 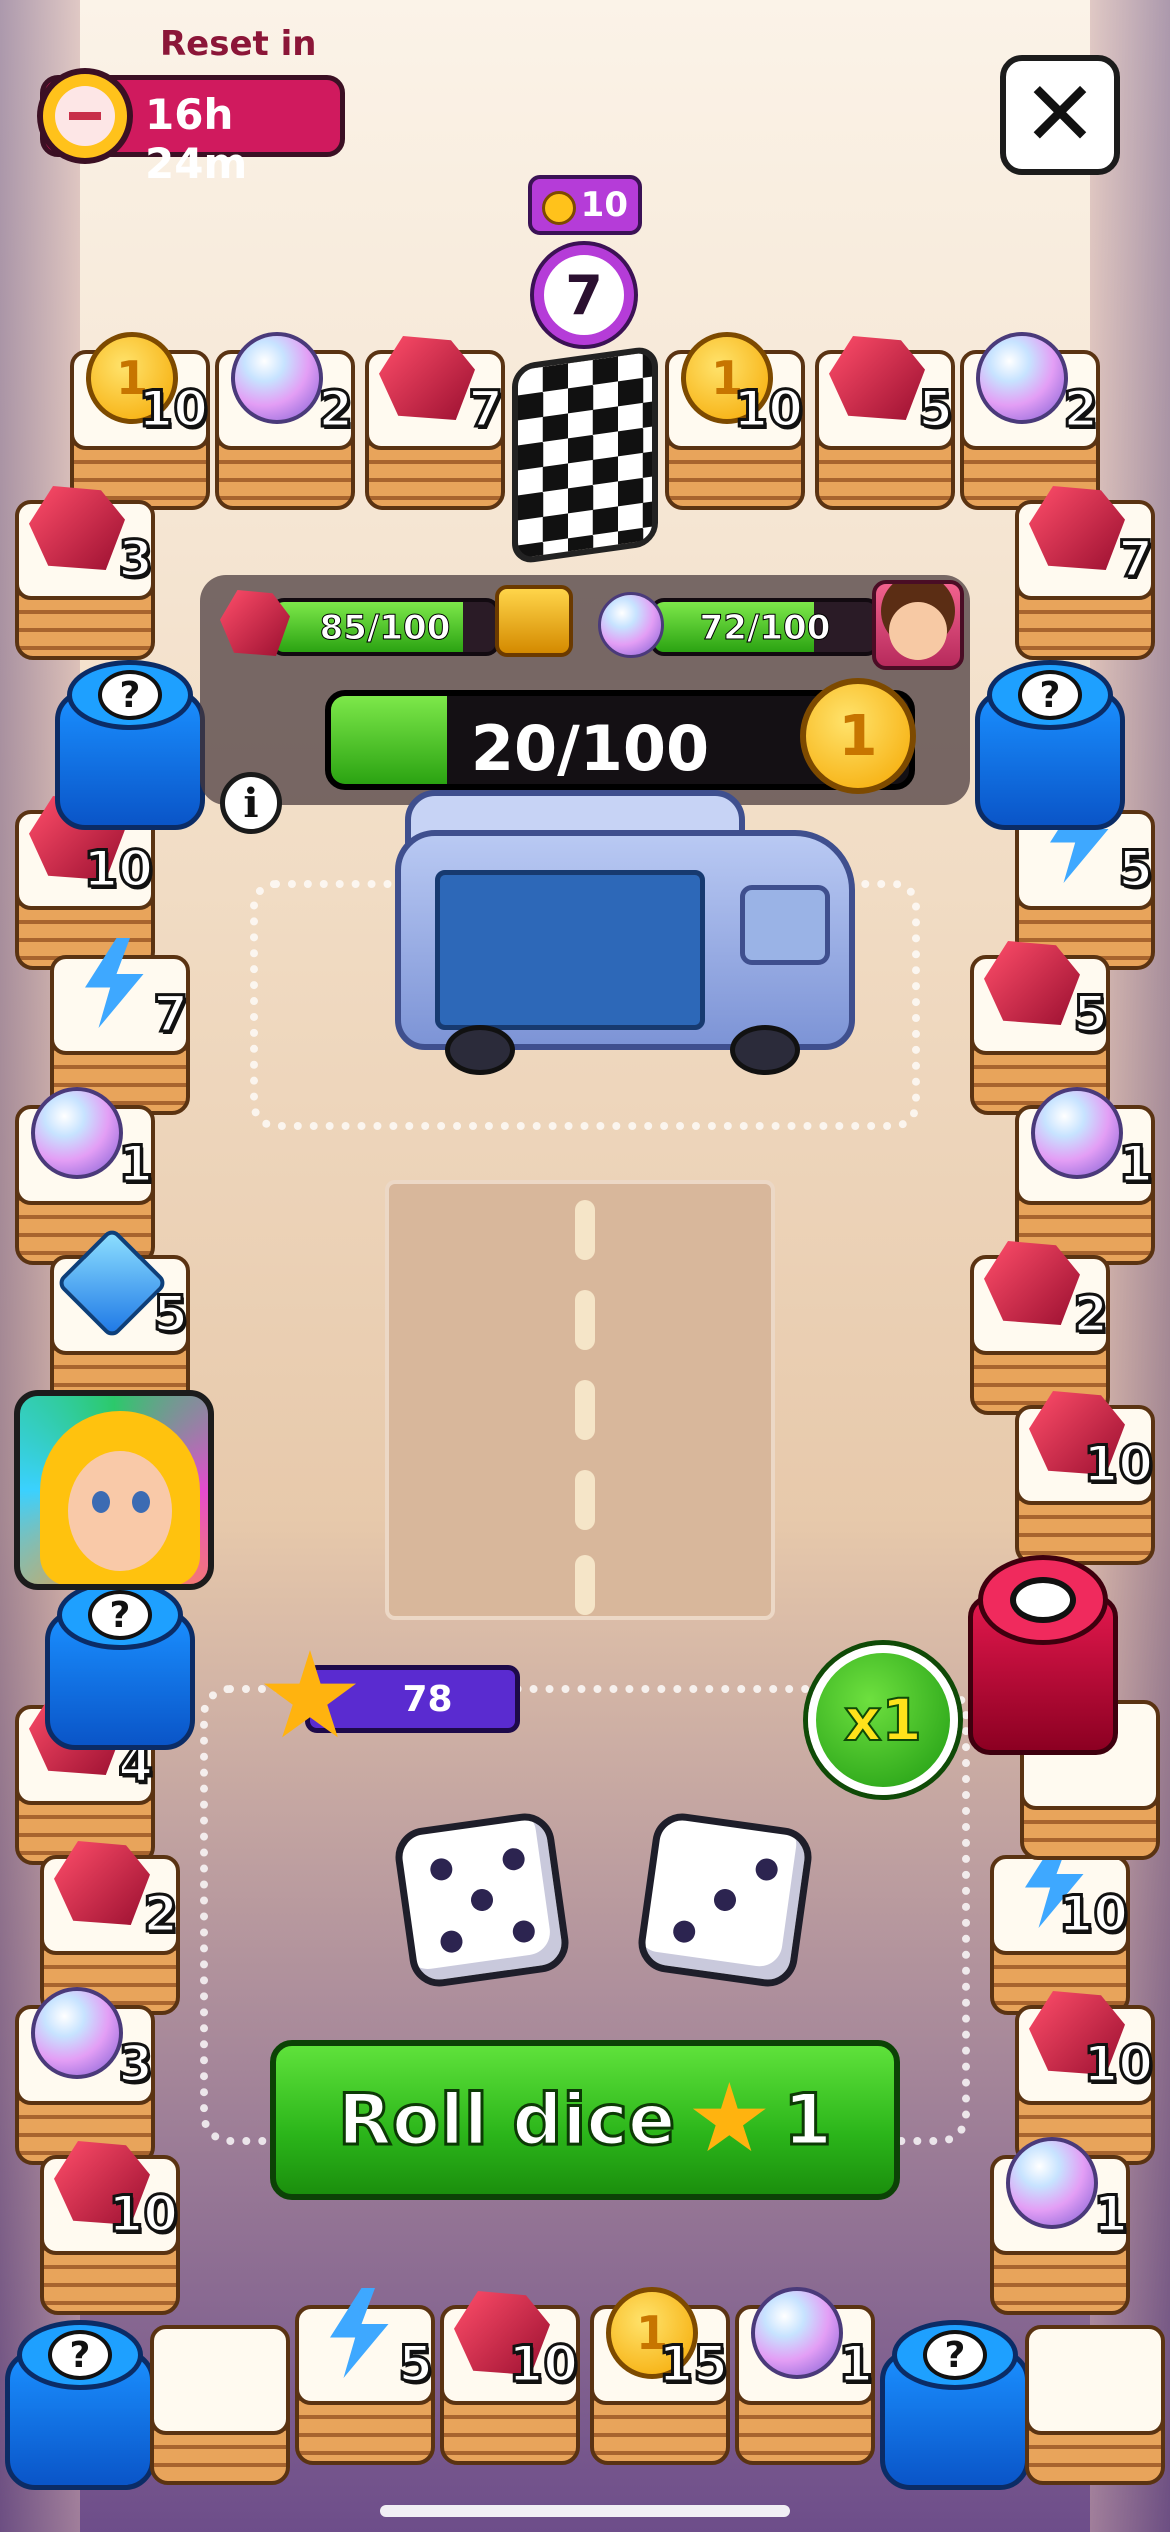 What do you see at coordinates (136, 2064) in the screenshot?
I see `tile-count: 3` at bounding box center [136, 2064].